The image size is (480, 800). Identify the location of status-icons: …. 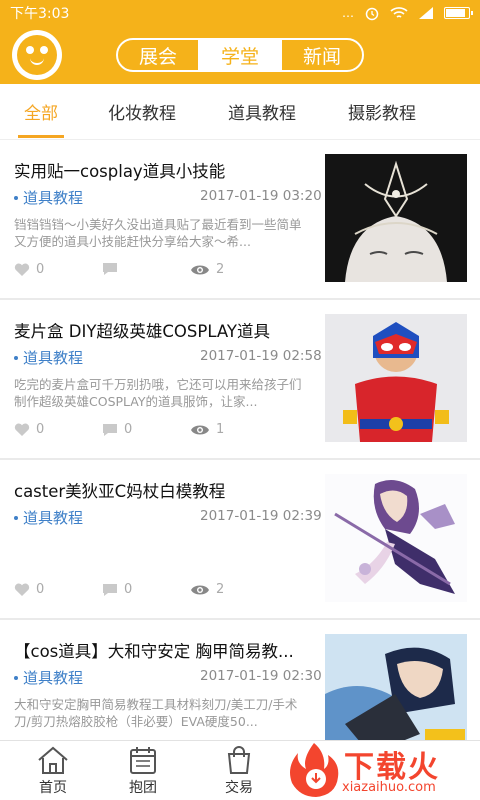
(407, 13).